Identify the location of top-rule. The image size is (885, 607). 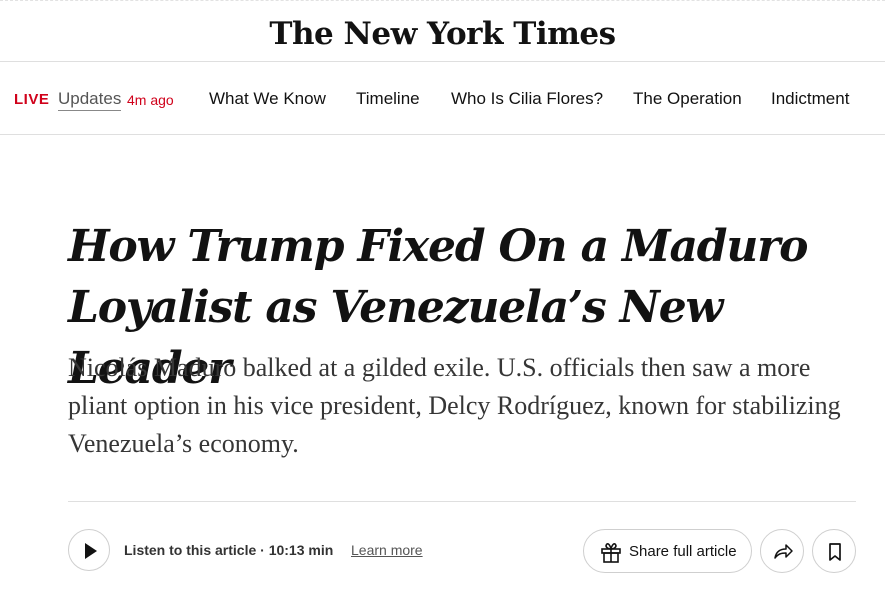
(442, 2).